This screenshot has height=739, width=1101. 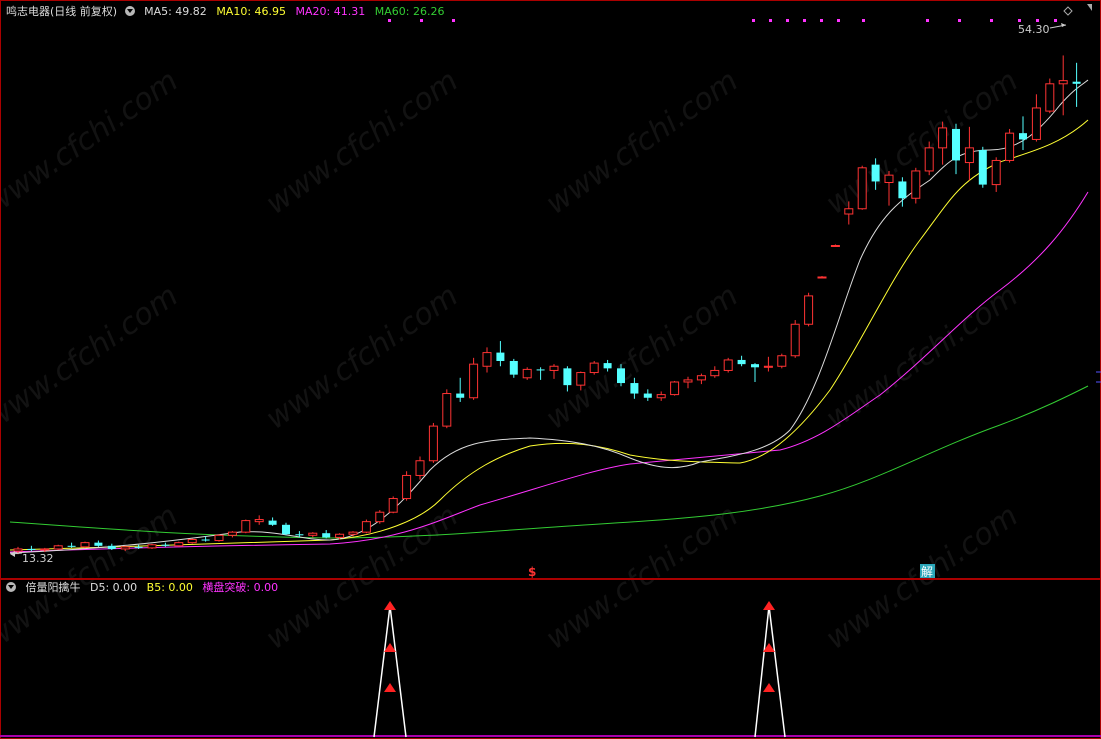 I want to click on ma60-value: MA60: 26.26, so click(x=409, y=11).